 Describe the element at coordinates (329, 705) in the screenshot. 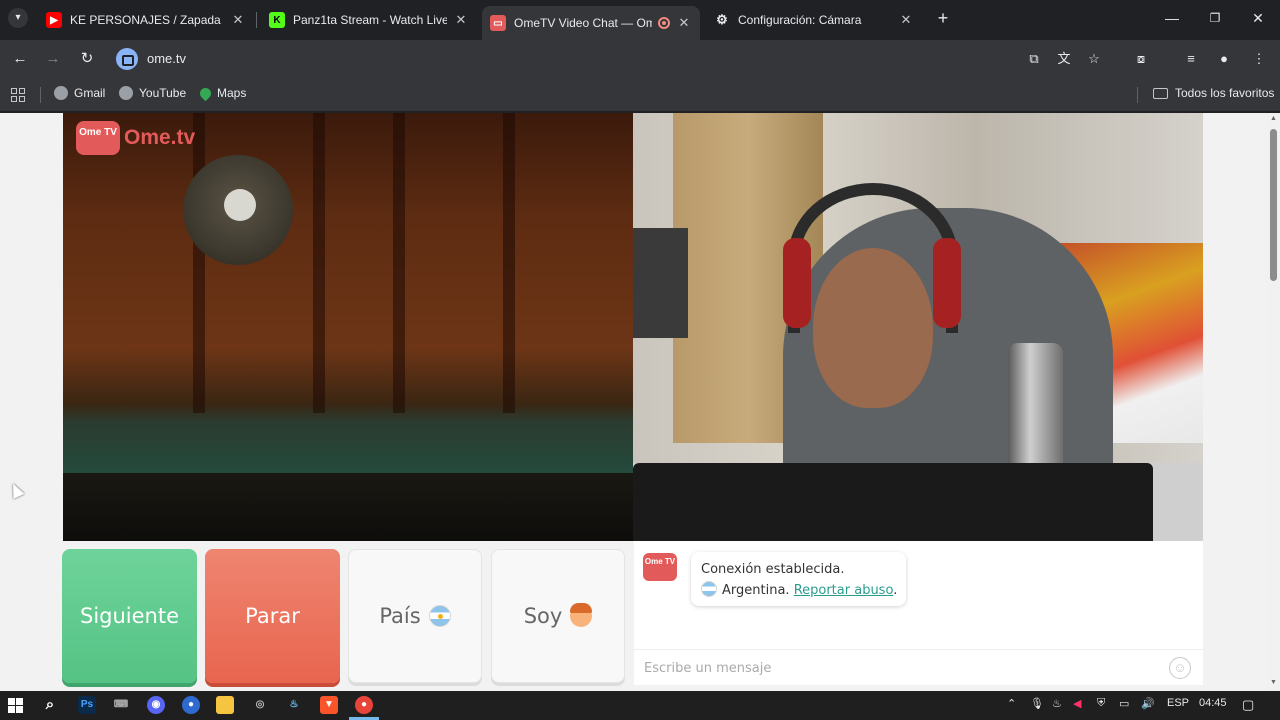

I see `brave-icon: ▼` at that location.